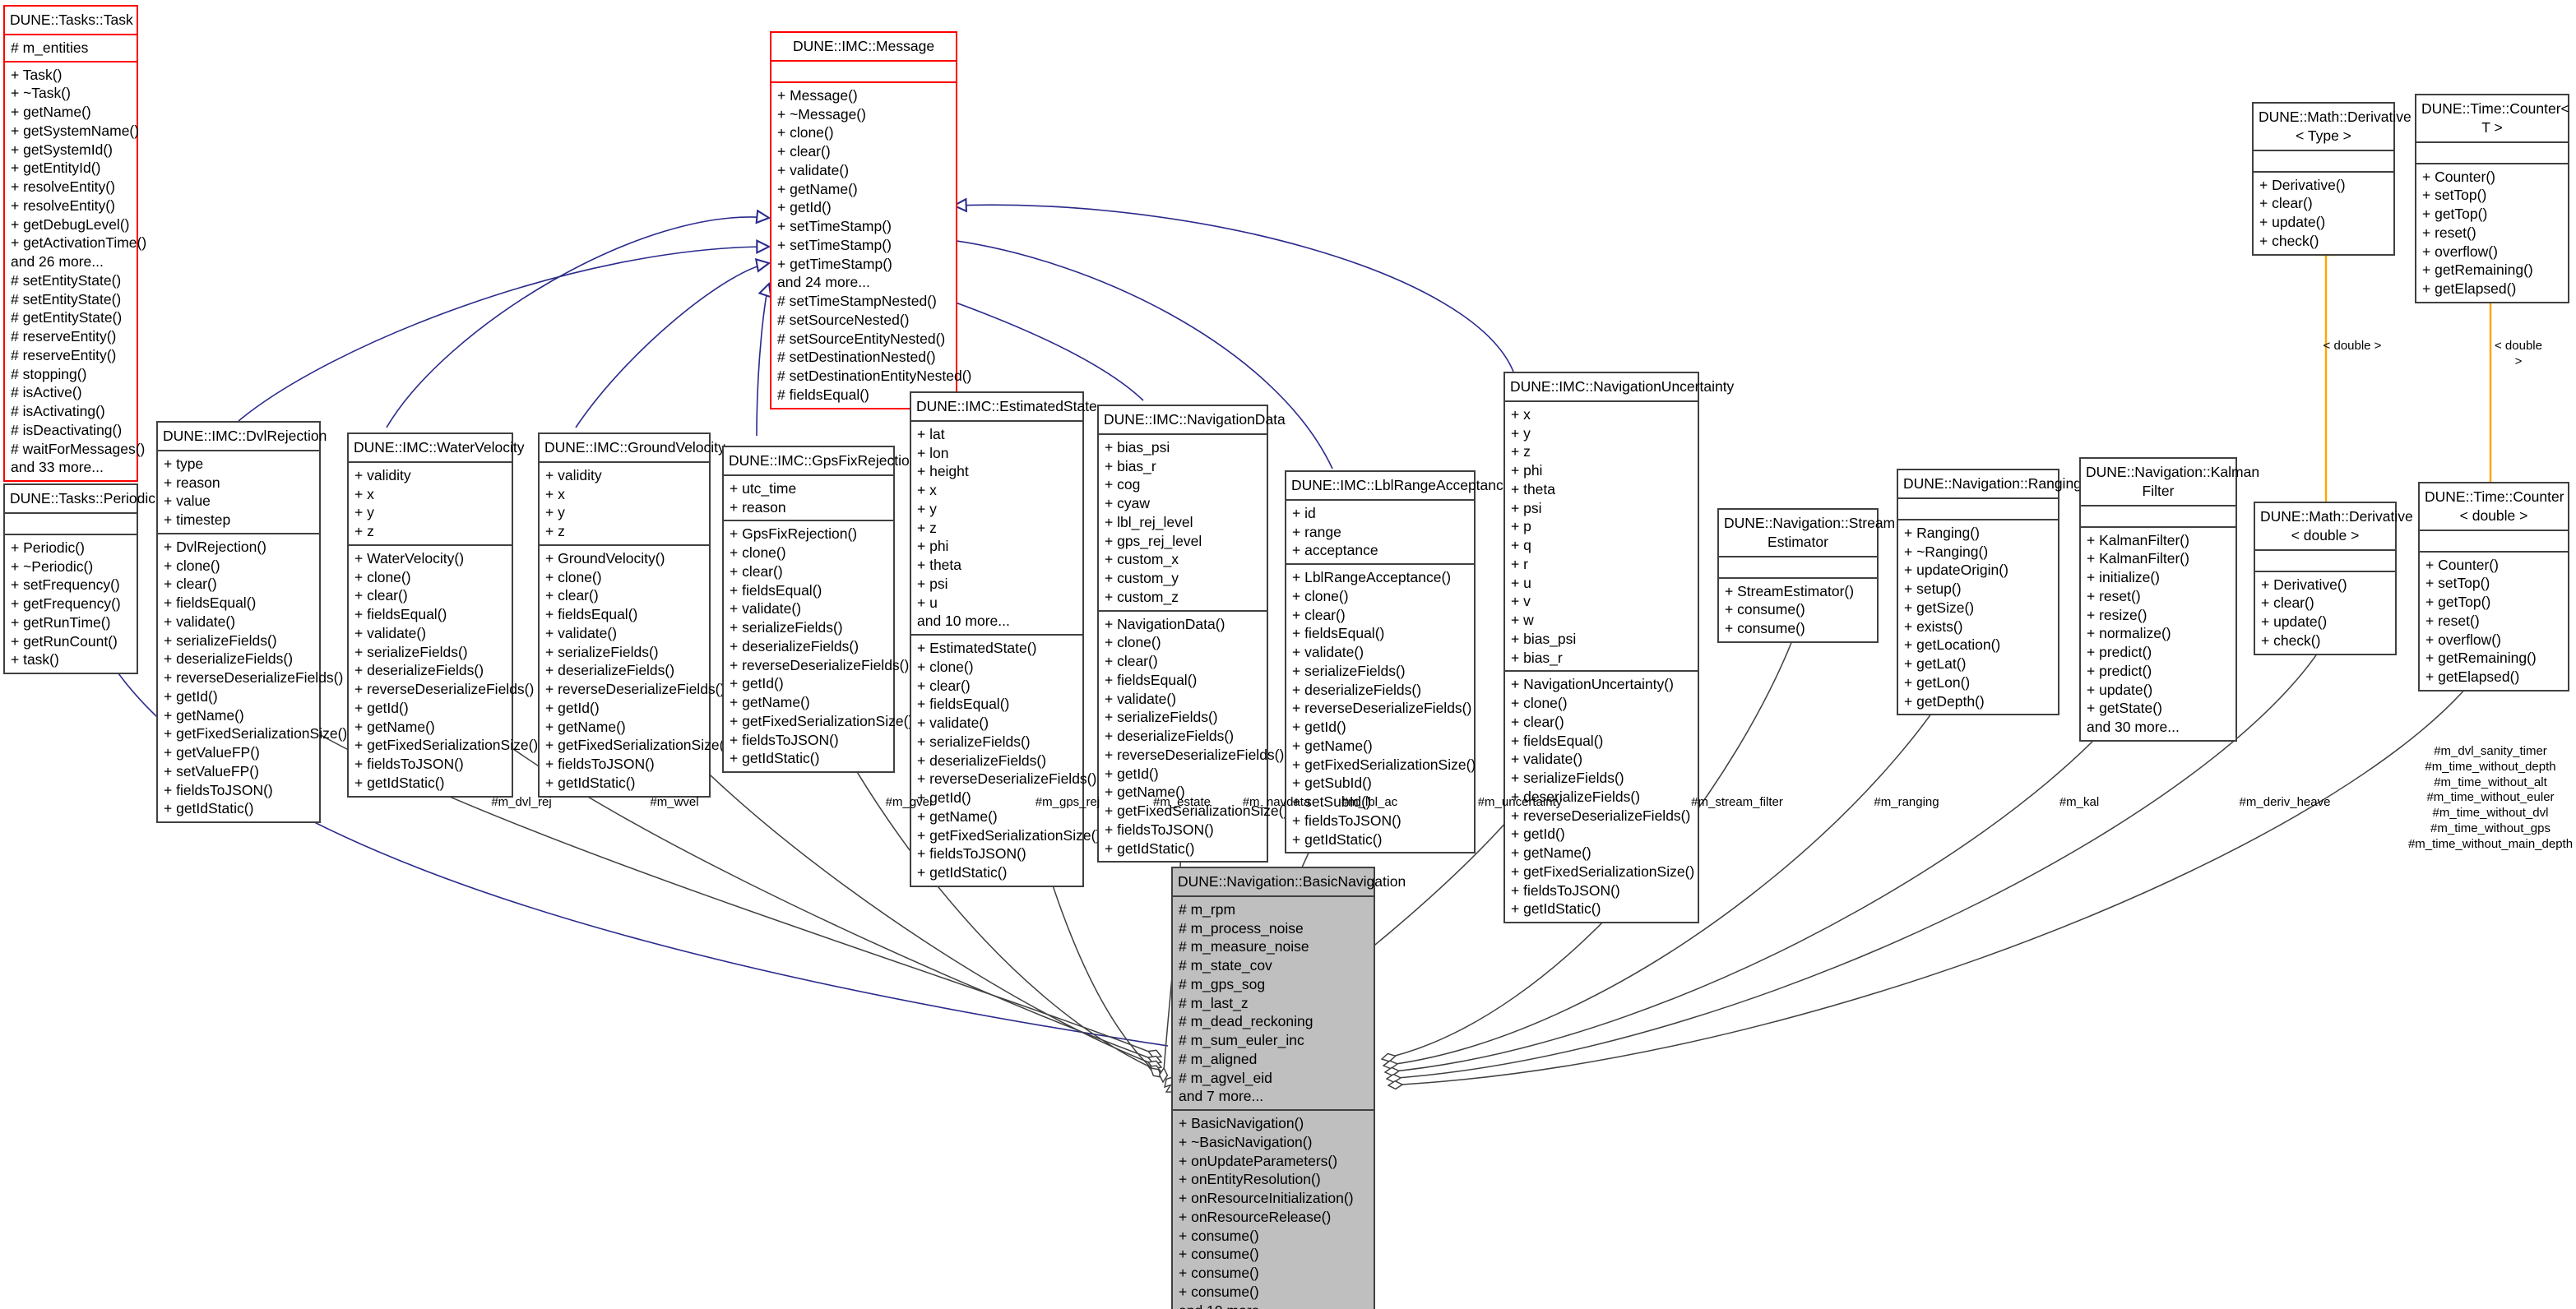 The image size is (2576, 1309). What do you see at coordinates (71, 49) in the screenshot?
I see `class-attributes: # m_entities` at bounding box center [71, 49].